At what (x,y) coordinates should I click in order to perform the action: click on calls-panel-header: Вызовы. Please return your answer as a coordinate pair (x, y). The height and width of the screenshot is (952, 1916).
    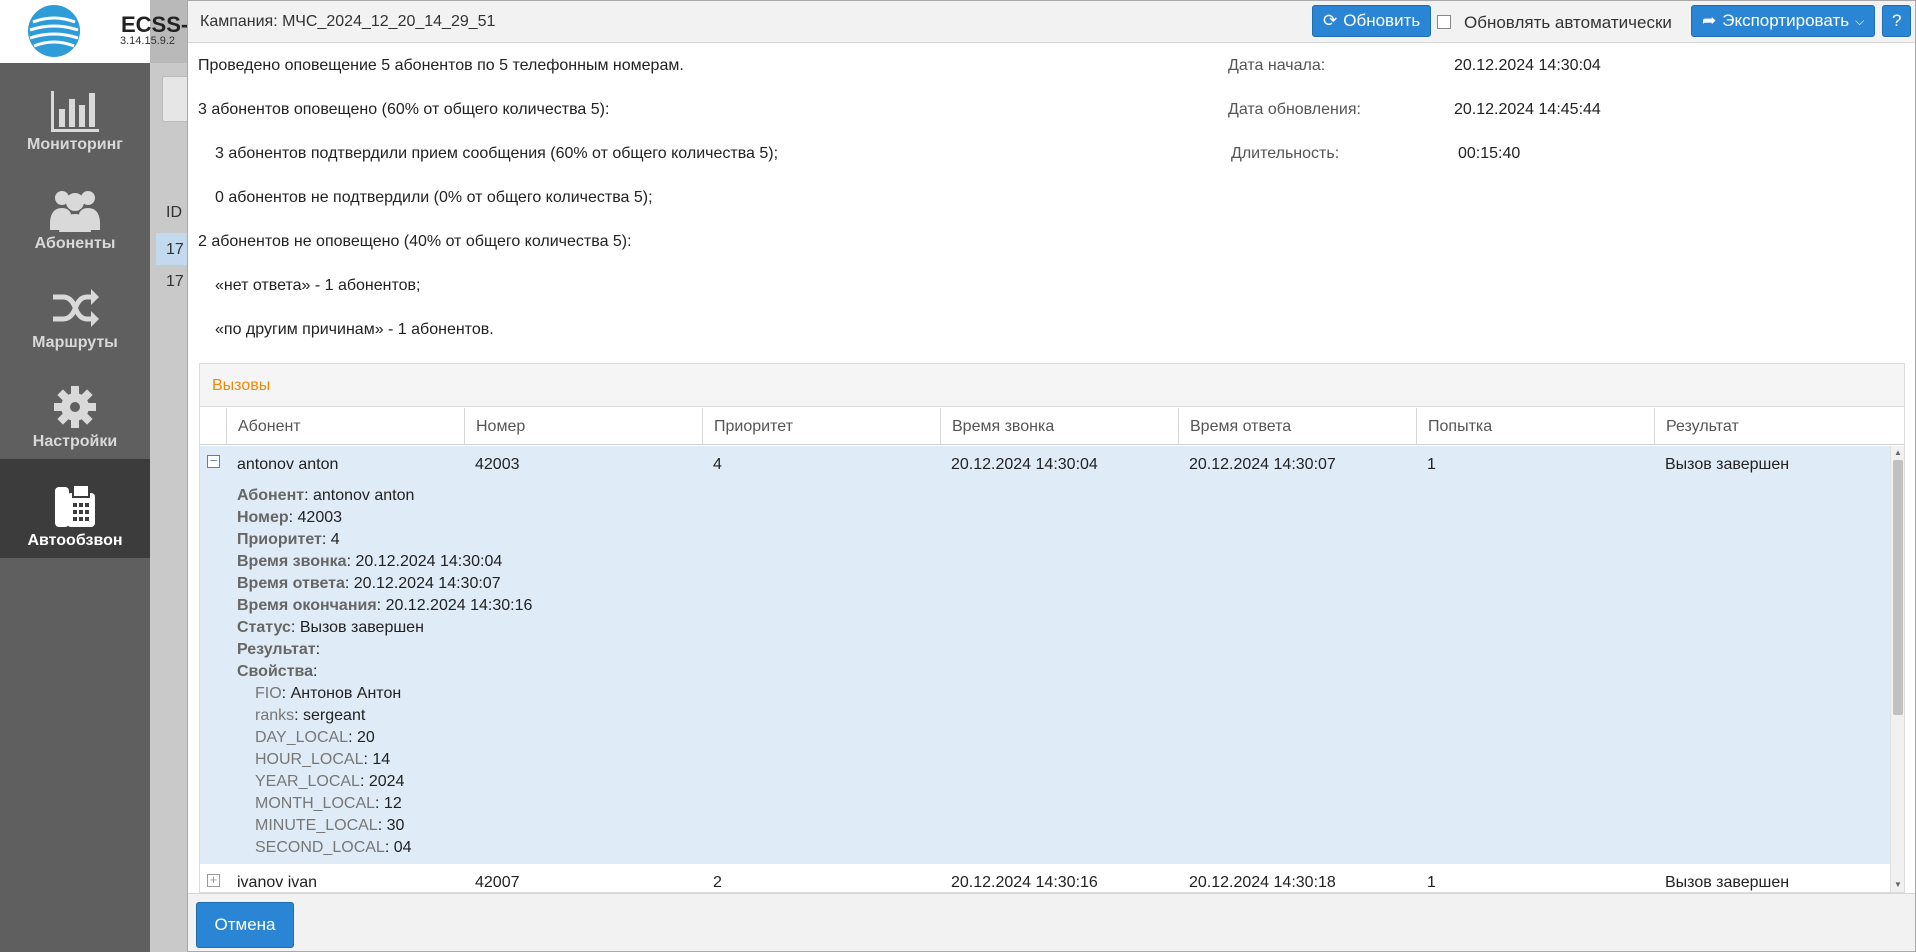
    Looking at the image, I should click on (1052, 385).